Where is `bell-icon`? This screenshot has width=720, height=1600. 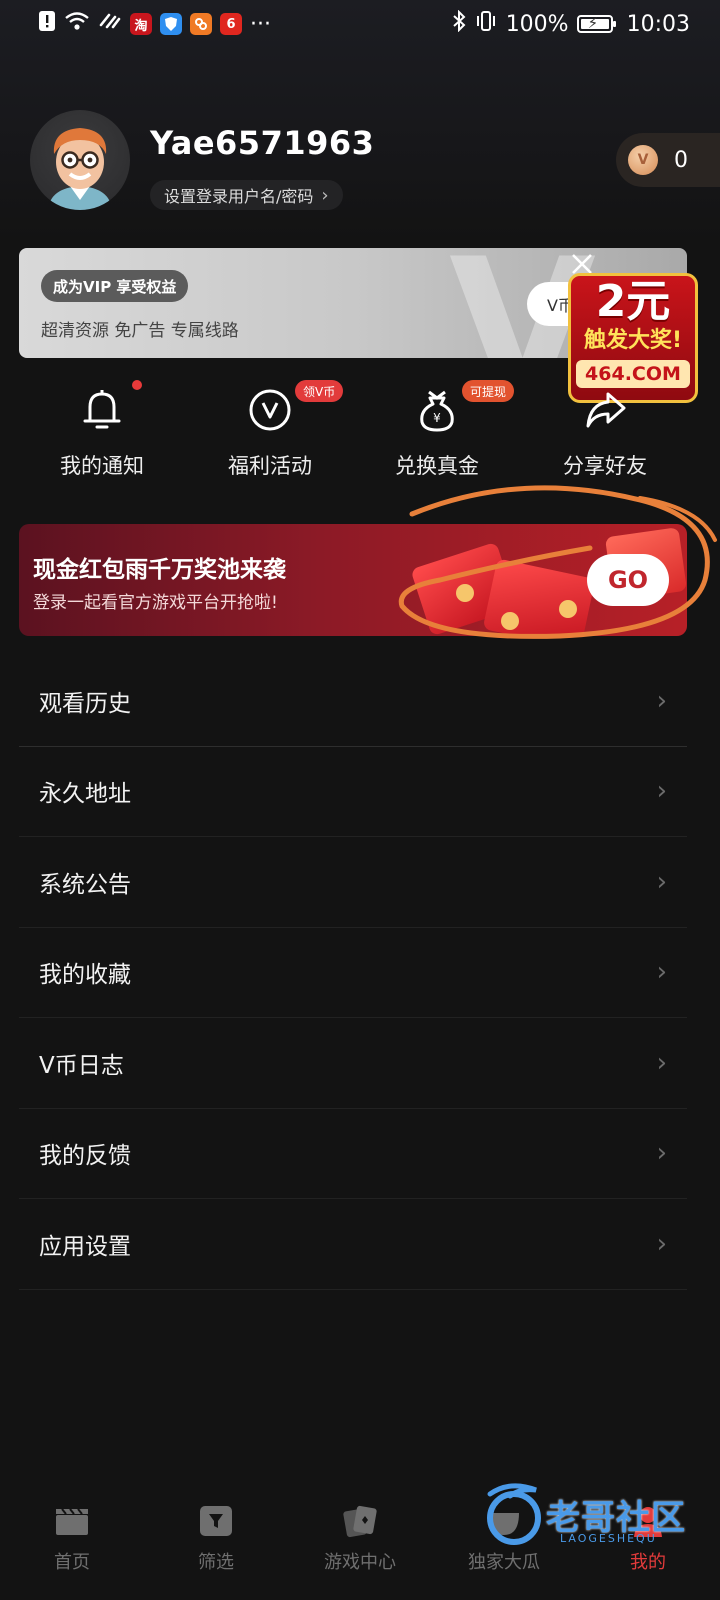 bell-icon is located at coordinates (107, 410).